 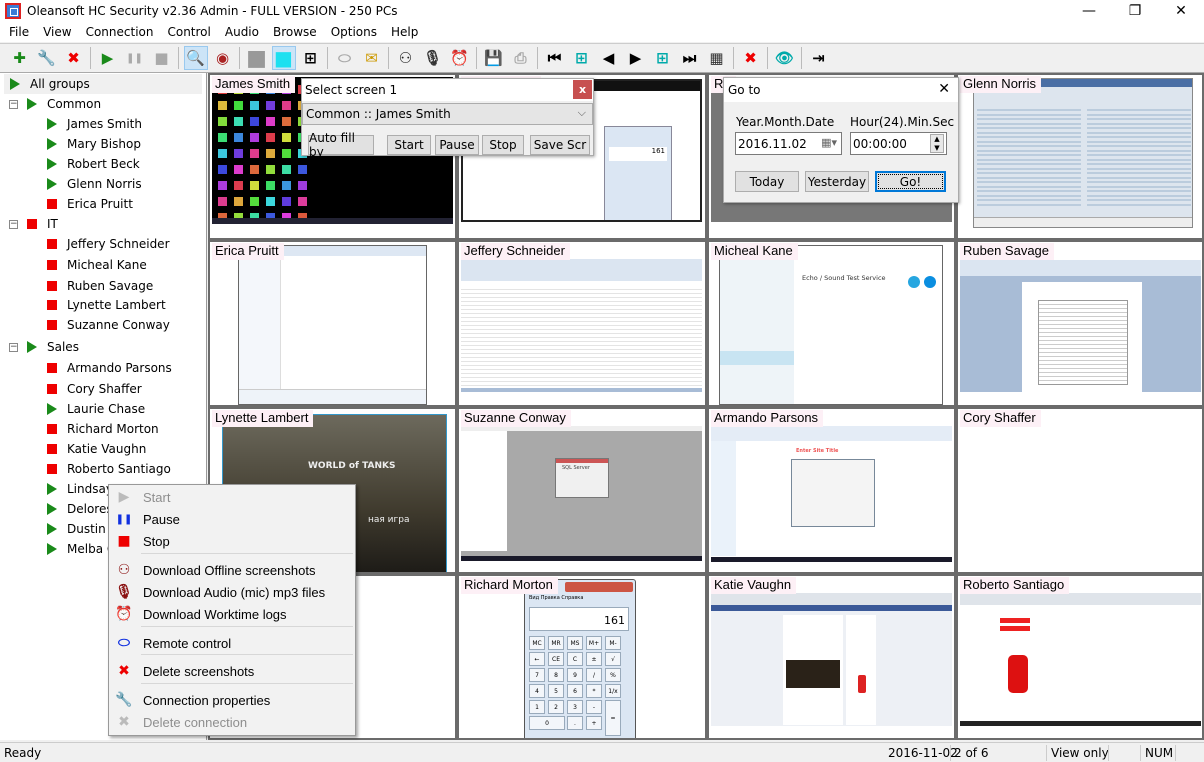 I want to click on tree-item-computer: Suzanne Conway, so click(x=108, y=325).